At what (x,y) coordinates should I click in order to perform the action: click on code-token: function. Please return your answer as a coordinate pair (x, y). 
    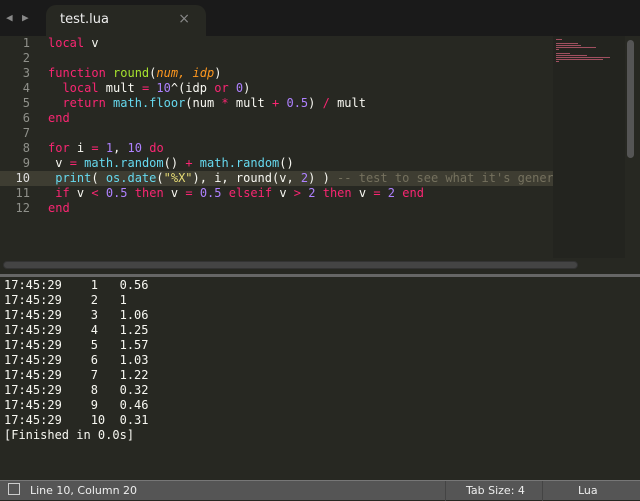
    Looking at the image, I should click on (77, 73).